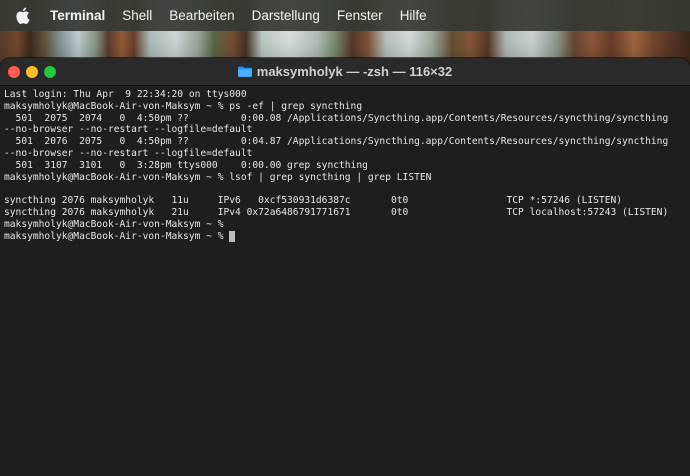 The height and width of the screenshot is (476, 690). What do you see at coordinates (286, 15) in the screenshot?
I see `menu-darstellung: Darstellung` at bounding box center [286, 15].